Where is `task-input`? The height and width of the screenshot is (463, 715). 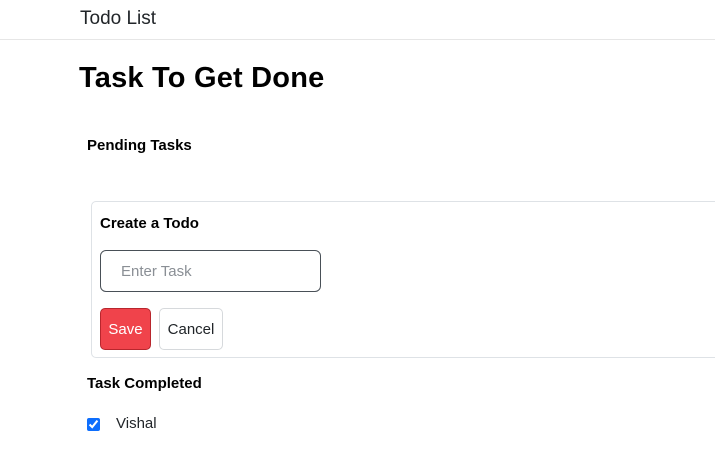 task-input is located at coordinates (210, 271).